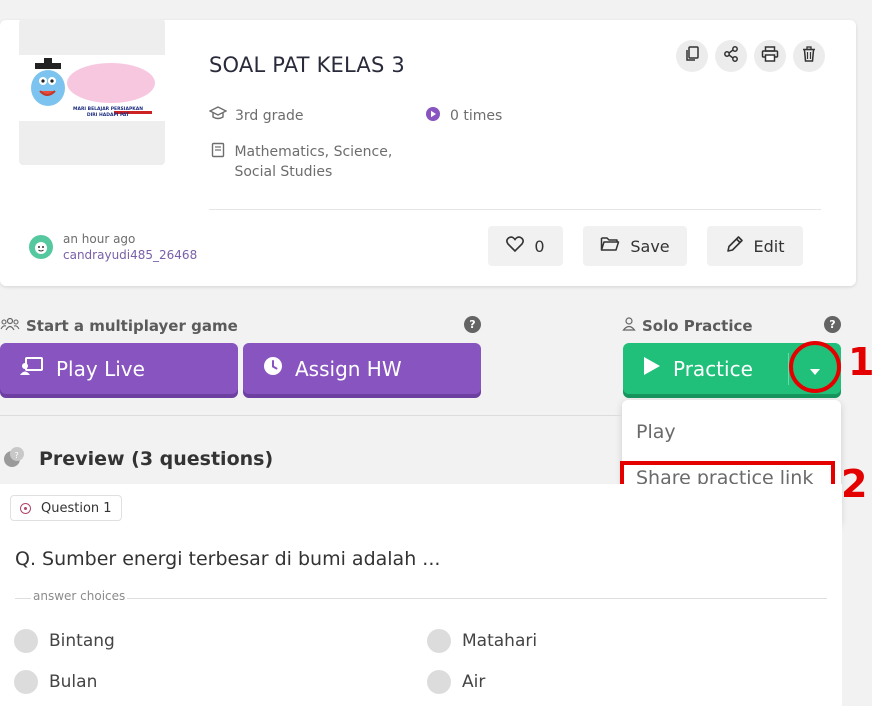  I want to click on quiz-thumbnail: MARI BELAJAR PERSIAPKAN DIRI HADAPI PAT, so click(92, 92).